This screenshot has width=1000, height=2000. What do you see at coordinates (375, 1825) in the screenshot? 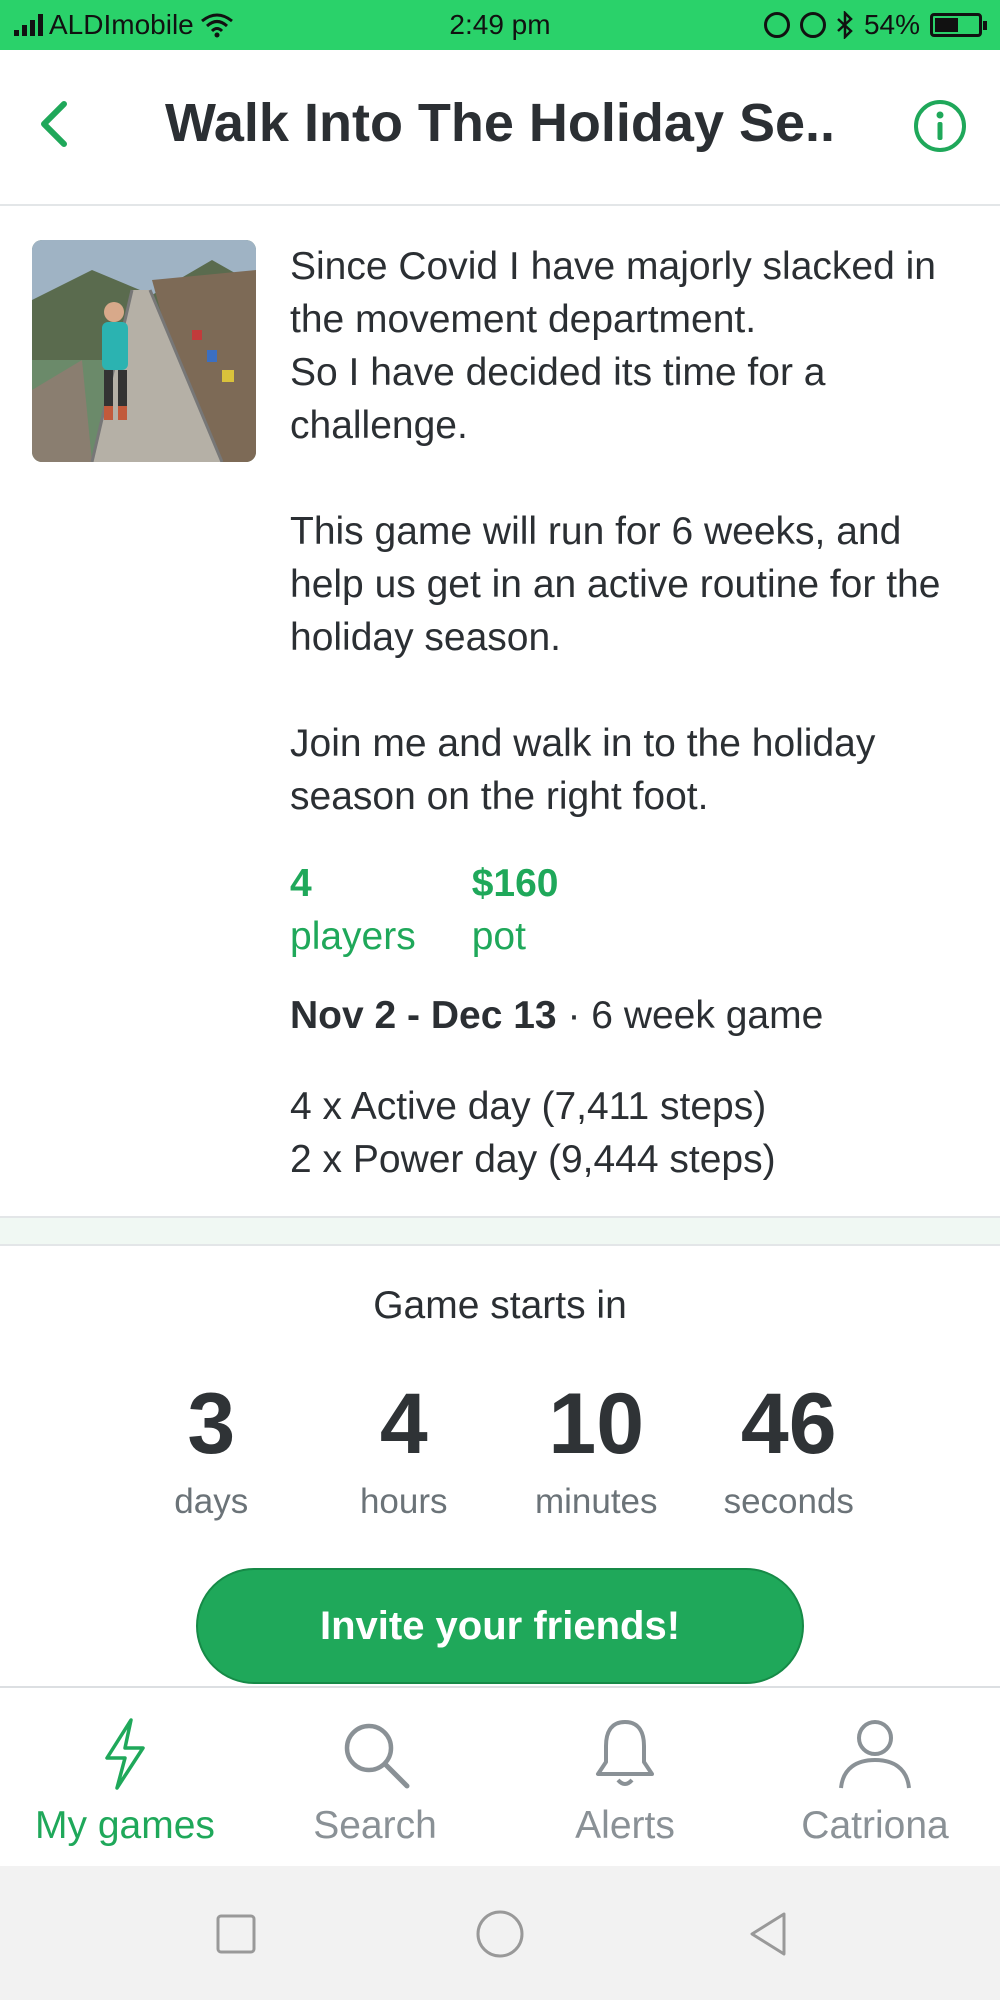
I see `tab-label: Search` at bounding box center [375, 1825].